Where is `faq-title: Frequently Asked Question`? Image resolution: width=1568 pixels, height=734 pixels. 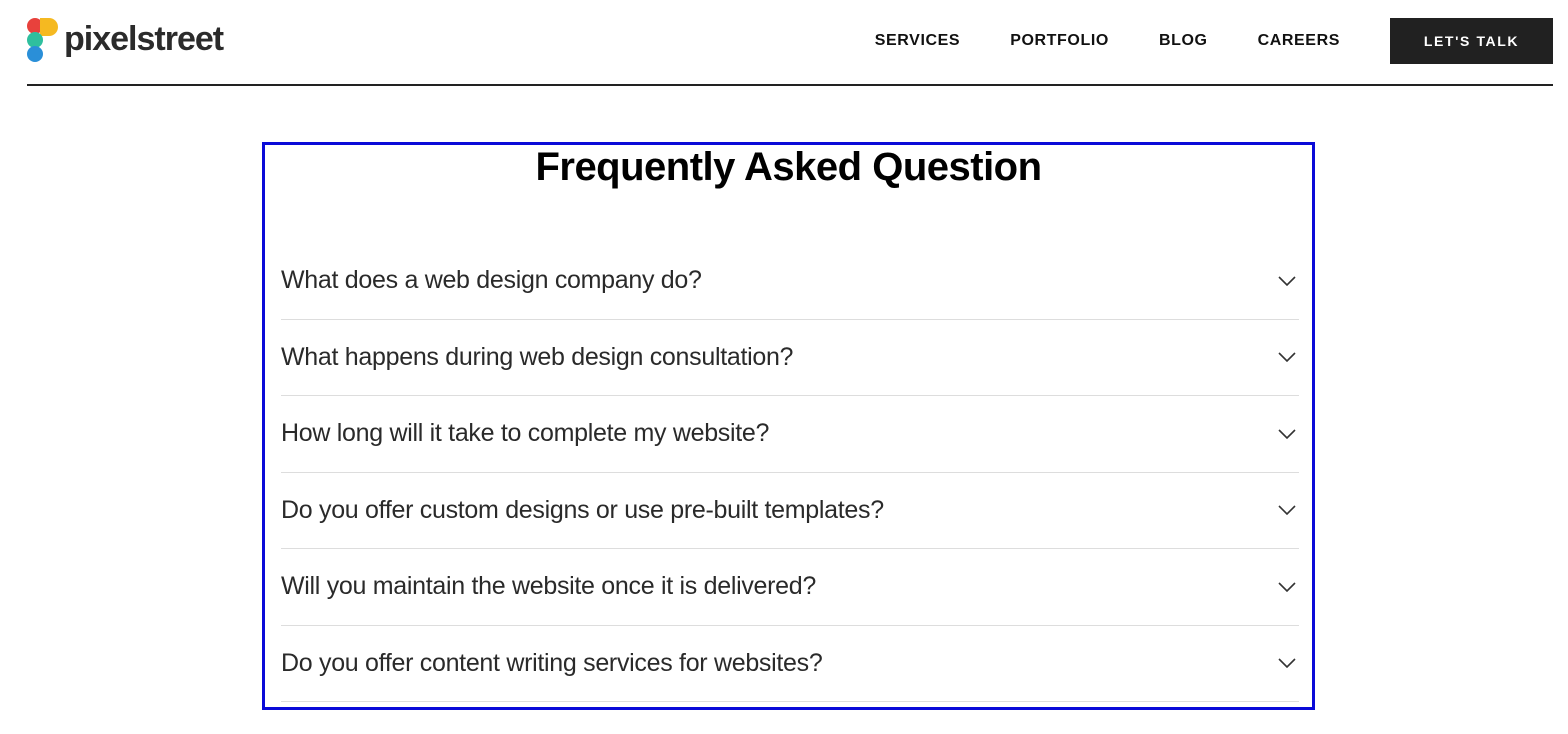 faq-title: Frequently Asked Question is located at coordinates (788, 167).